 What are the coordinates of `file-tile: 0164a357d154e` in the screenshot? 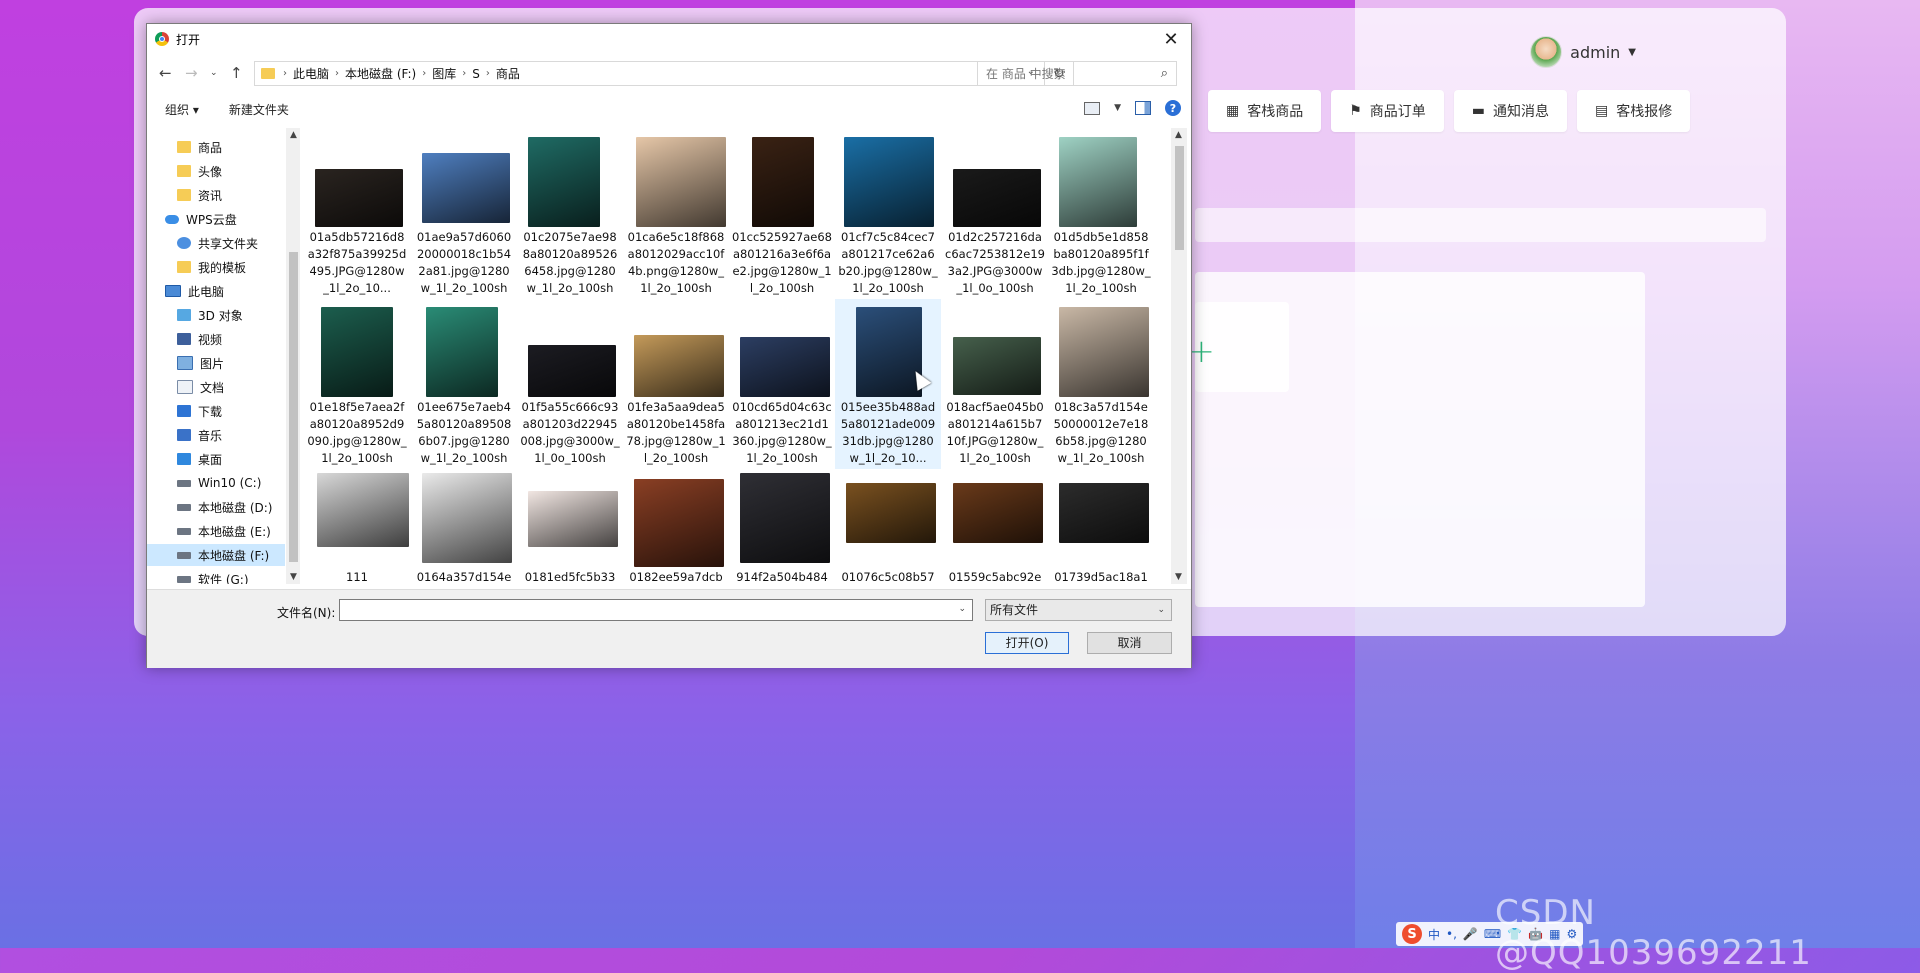 It's located at (464, 529).